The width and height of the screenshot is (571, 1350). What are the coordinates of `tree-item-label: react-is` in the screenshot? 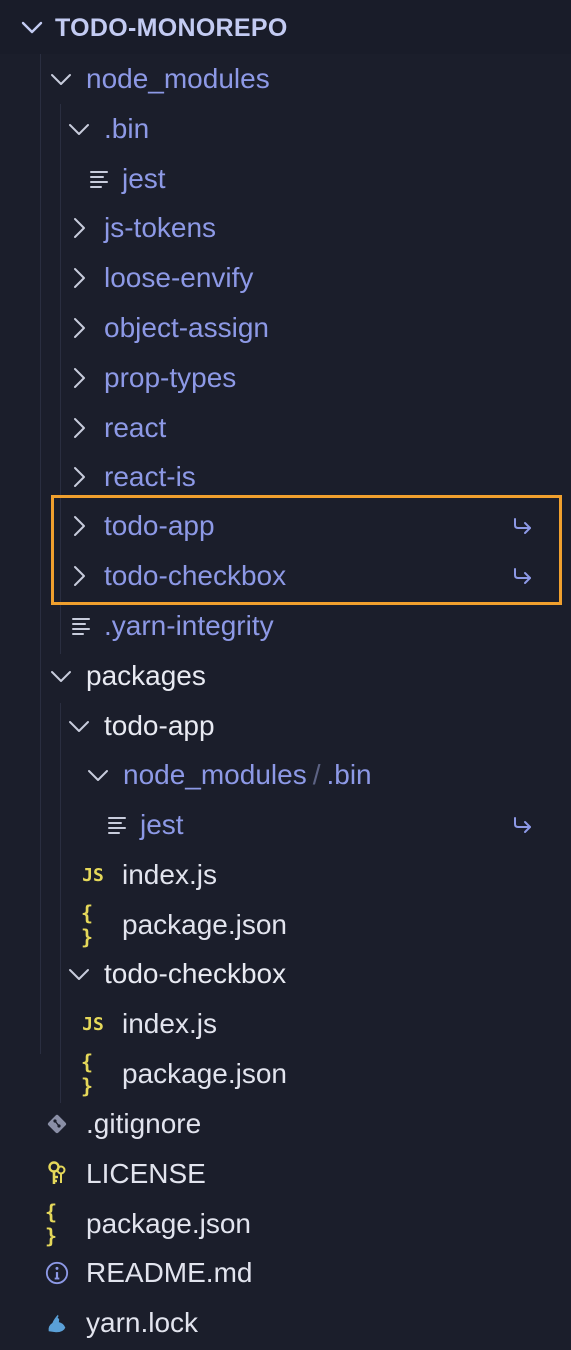 It's located at (150, 476).